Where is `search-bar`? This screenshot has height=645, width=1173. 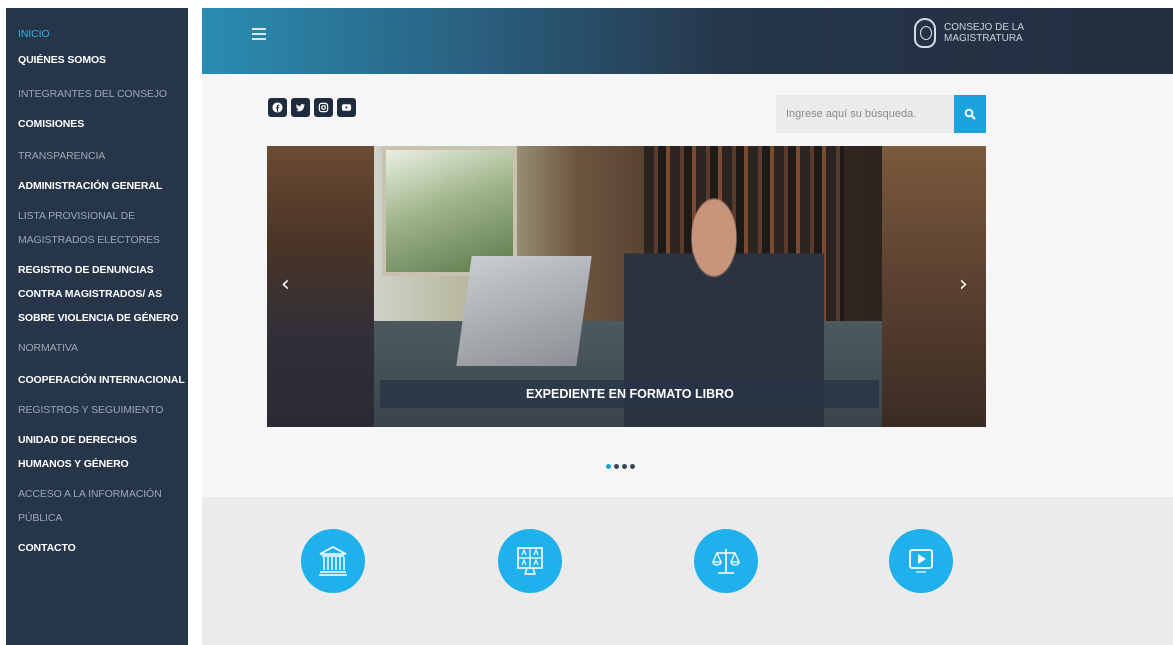 search-bar is located at coordinates (881, 114).